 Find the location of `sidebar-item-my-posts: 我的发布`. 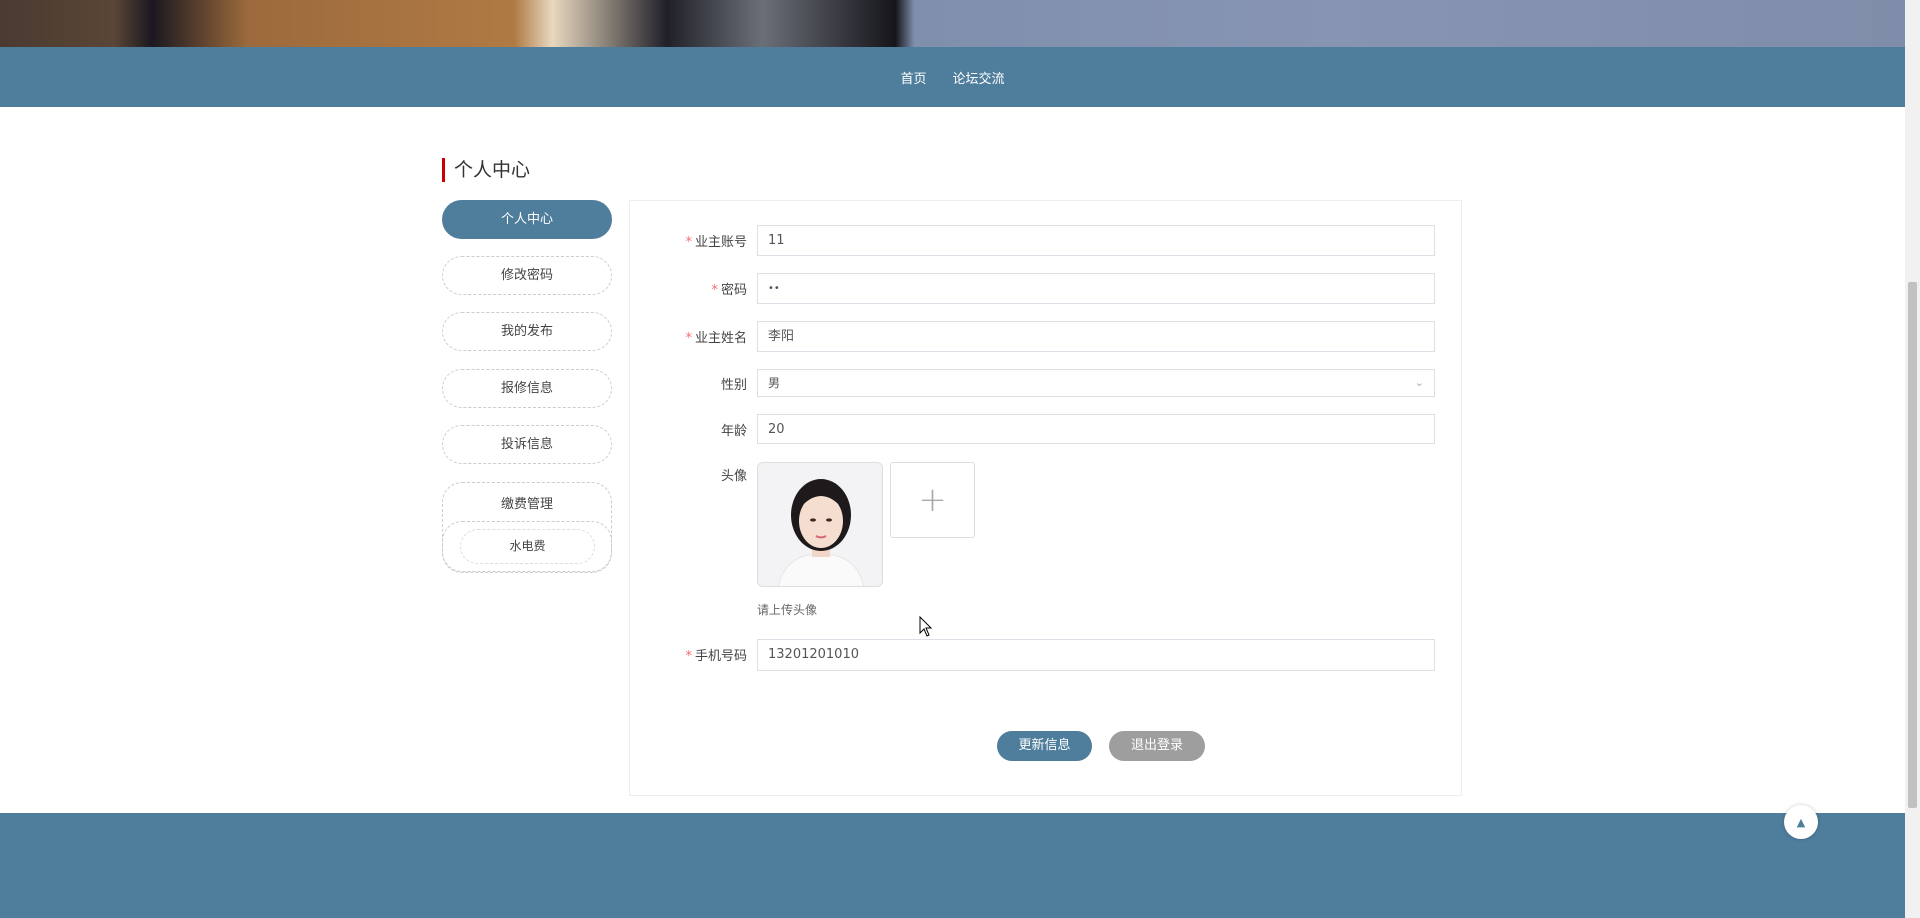

sidebar-item-my-posts: 我的发布 is located at coordinates (527, 331).